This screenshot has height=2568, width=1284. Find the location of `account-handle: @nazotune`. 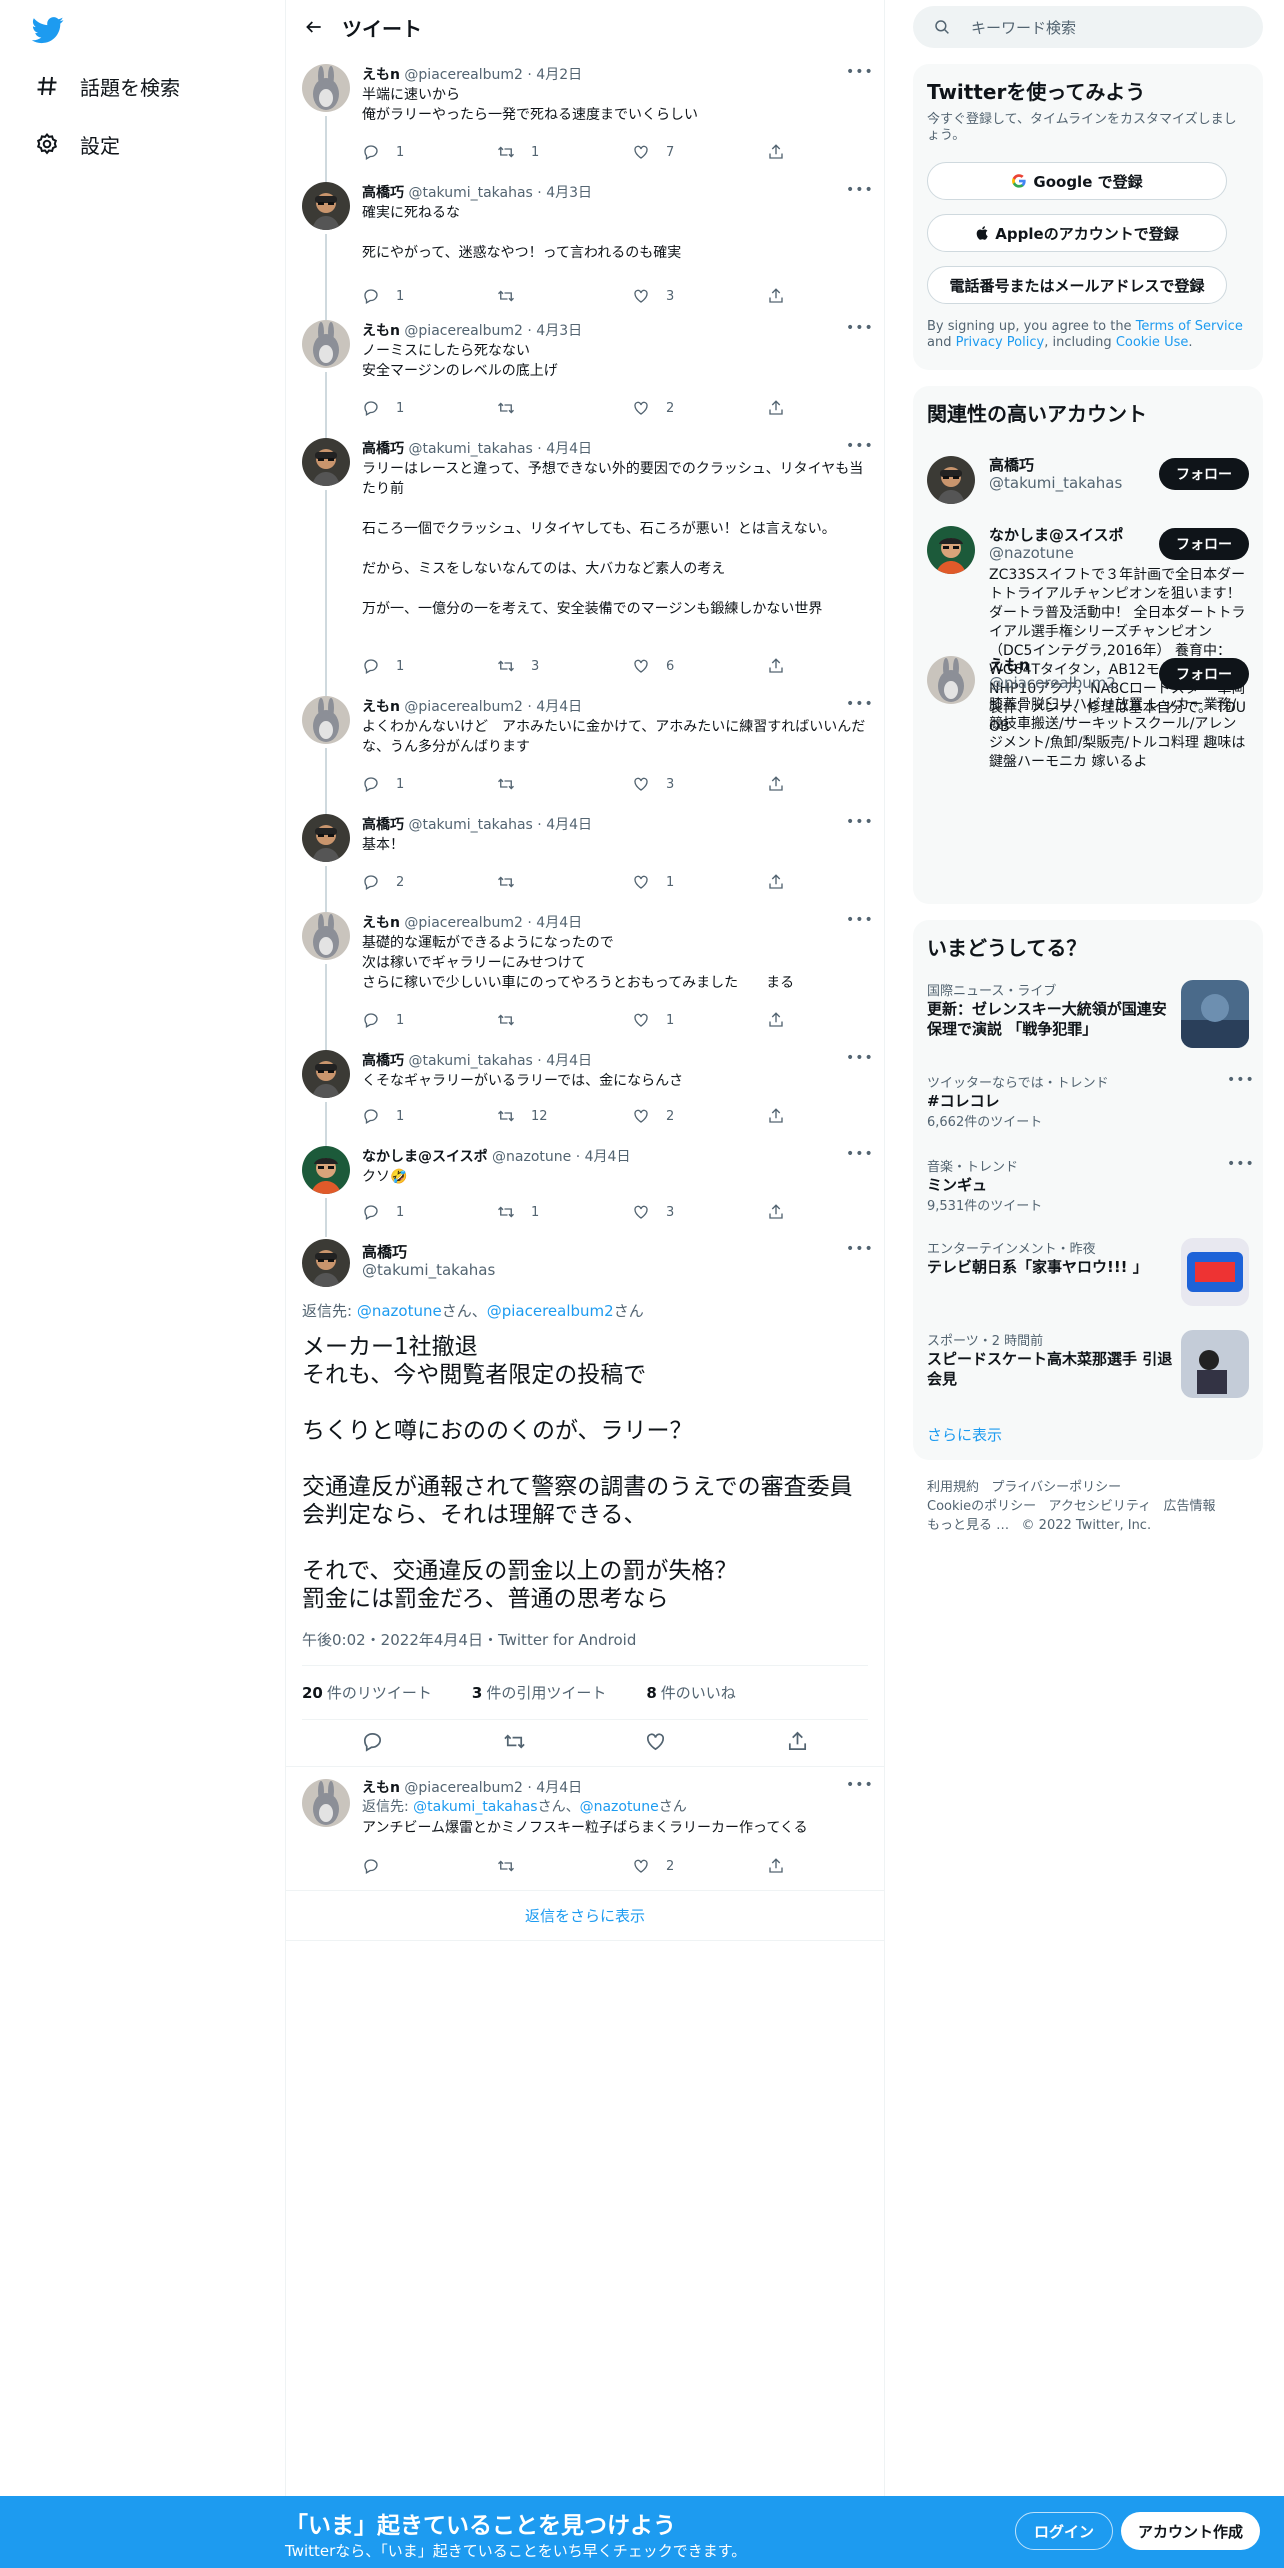

account-handle: @nazotune is located at coordinates (1031, 553).